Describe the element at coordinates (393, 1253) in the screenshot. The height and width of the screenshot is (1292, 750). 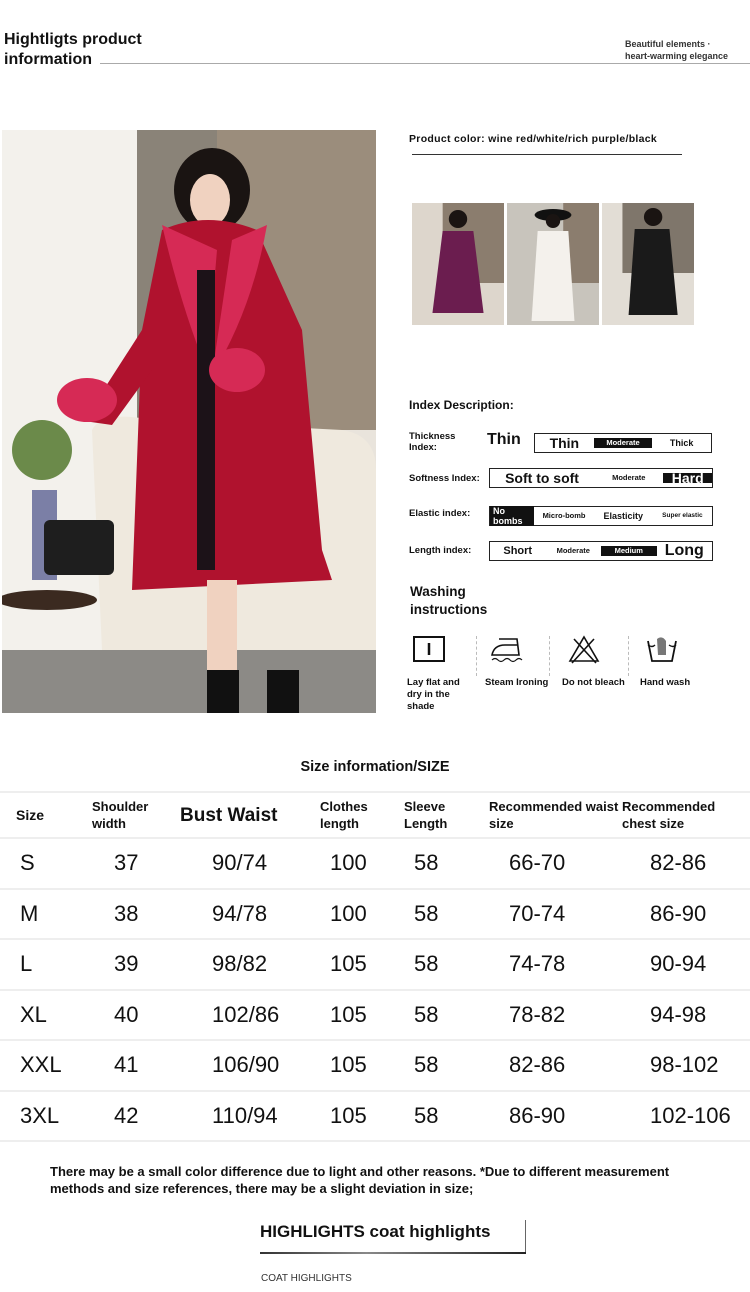
I see `highlights-underline` at that location.